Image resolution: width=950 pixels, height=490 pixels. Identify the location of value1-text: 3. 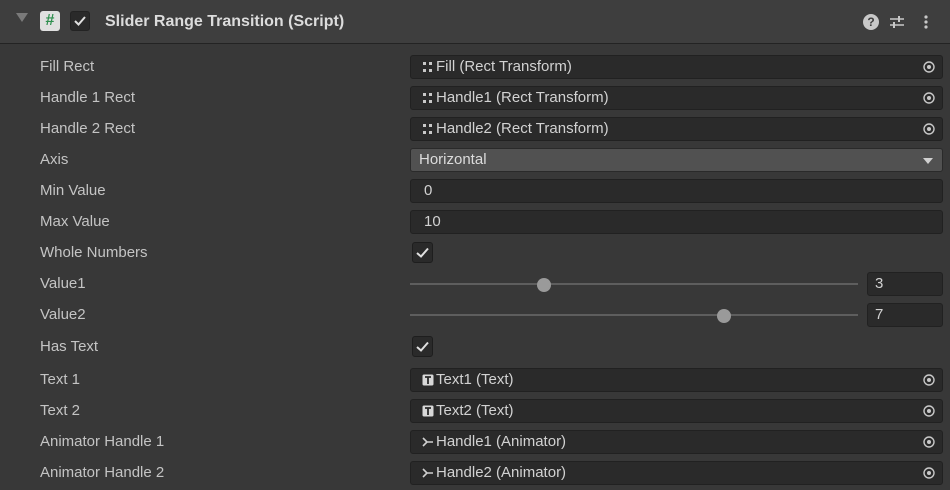
(879, 283).